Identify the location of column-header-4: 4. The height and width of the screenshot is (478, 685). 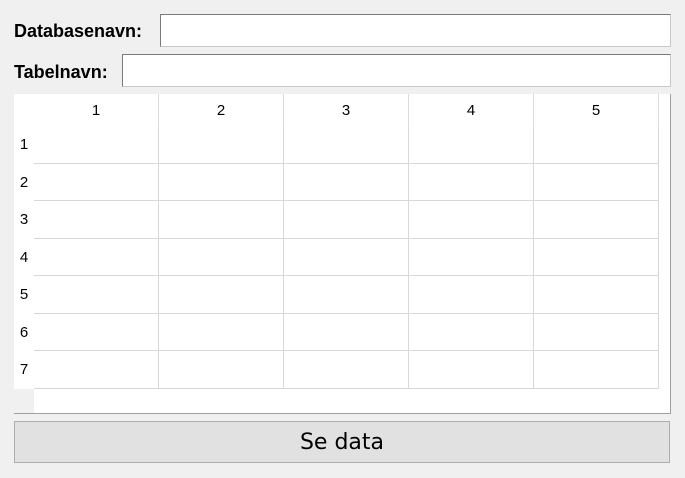
(471, 110).